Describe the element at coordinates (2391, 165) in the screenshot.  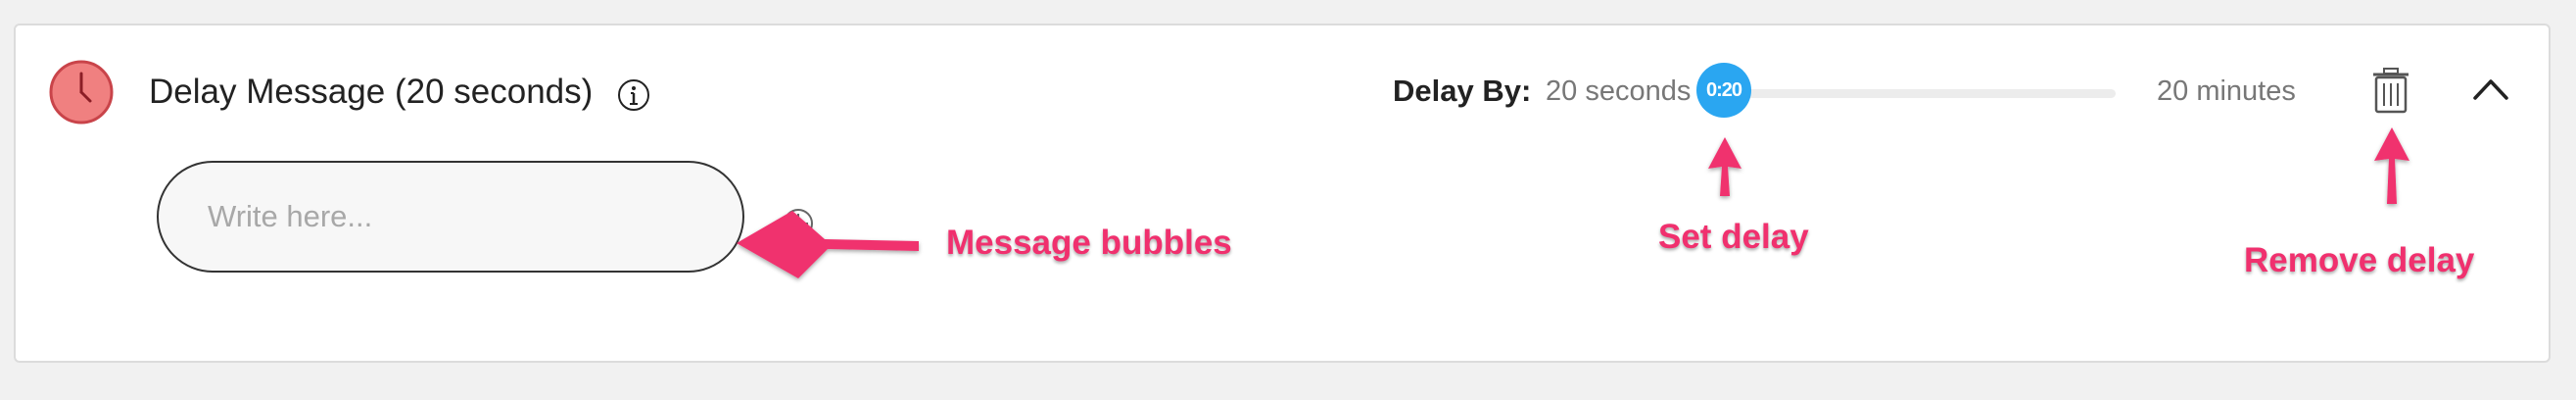
I see `arrow-remove-delay` at that location.